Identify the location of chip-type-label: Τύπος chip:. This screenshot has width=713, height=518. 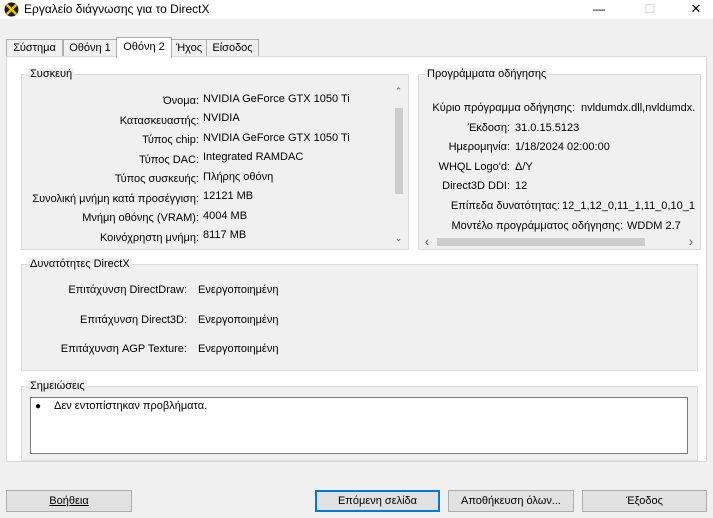
(170, 140).